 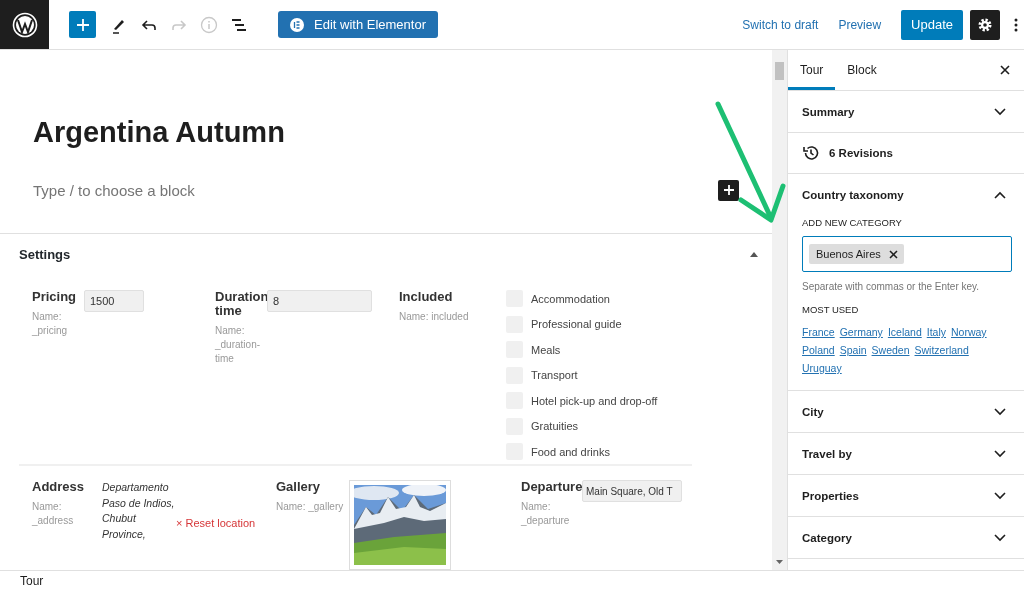 I want to click on address-text: Departamento Paso de Indios, Chubut Province,, so click(x=139, y=511).